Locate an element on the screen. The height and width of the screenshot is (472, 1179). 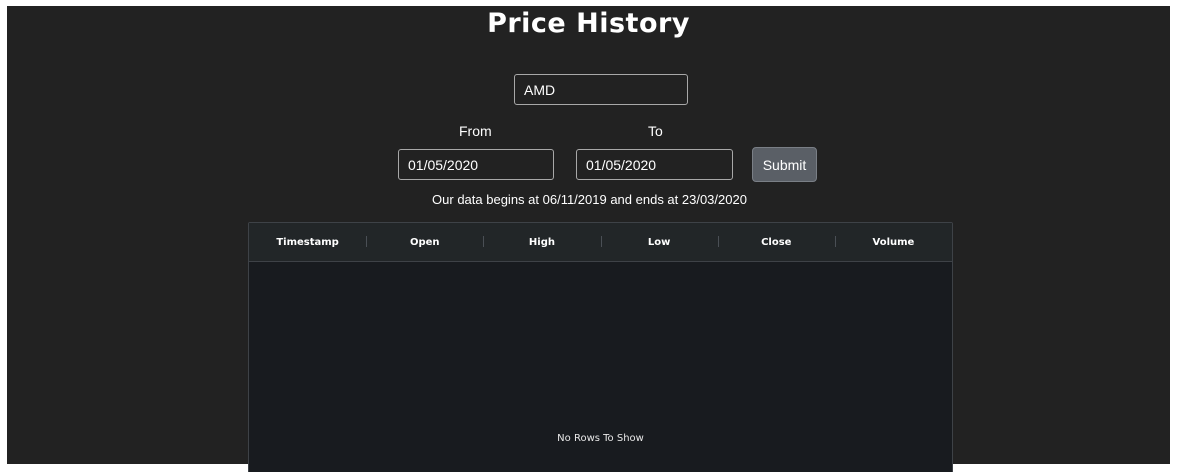
column-header-timestamp: Timestamp is located at coordinates (307, 242).